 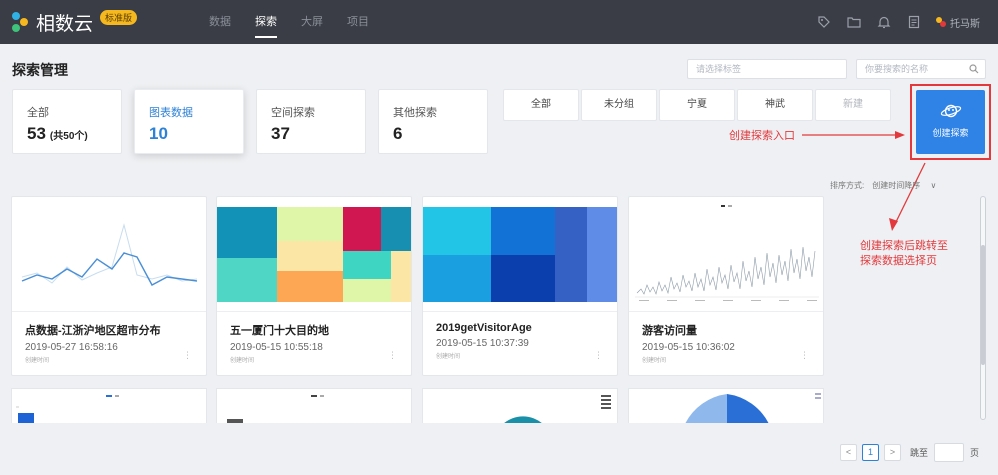 I want to click on stat-card-spatial: 空间探索 37, so click(x=311, y=121).